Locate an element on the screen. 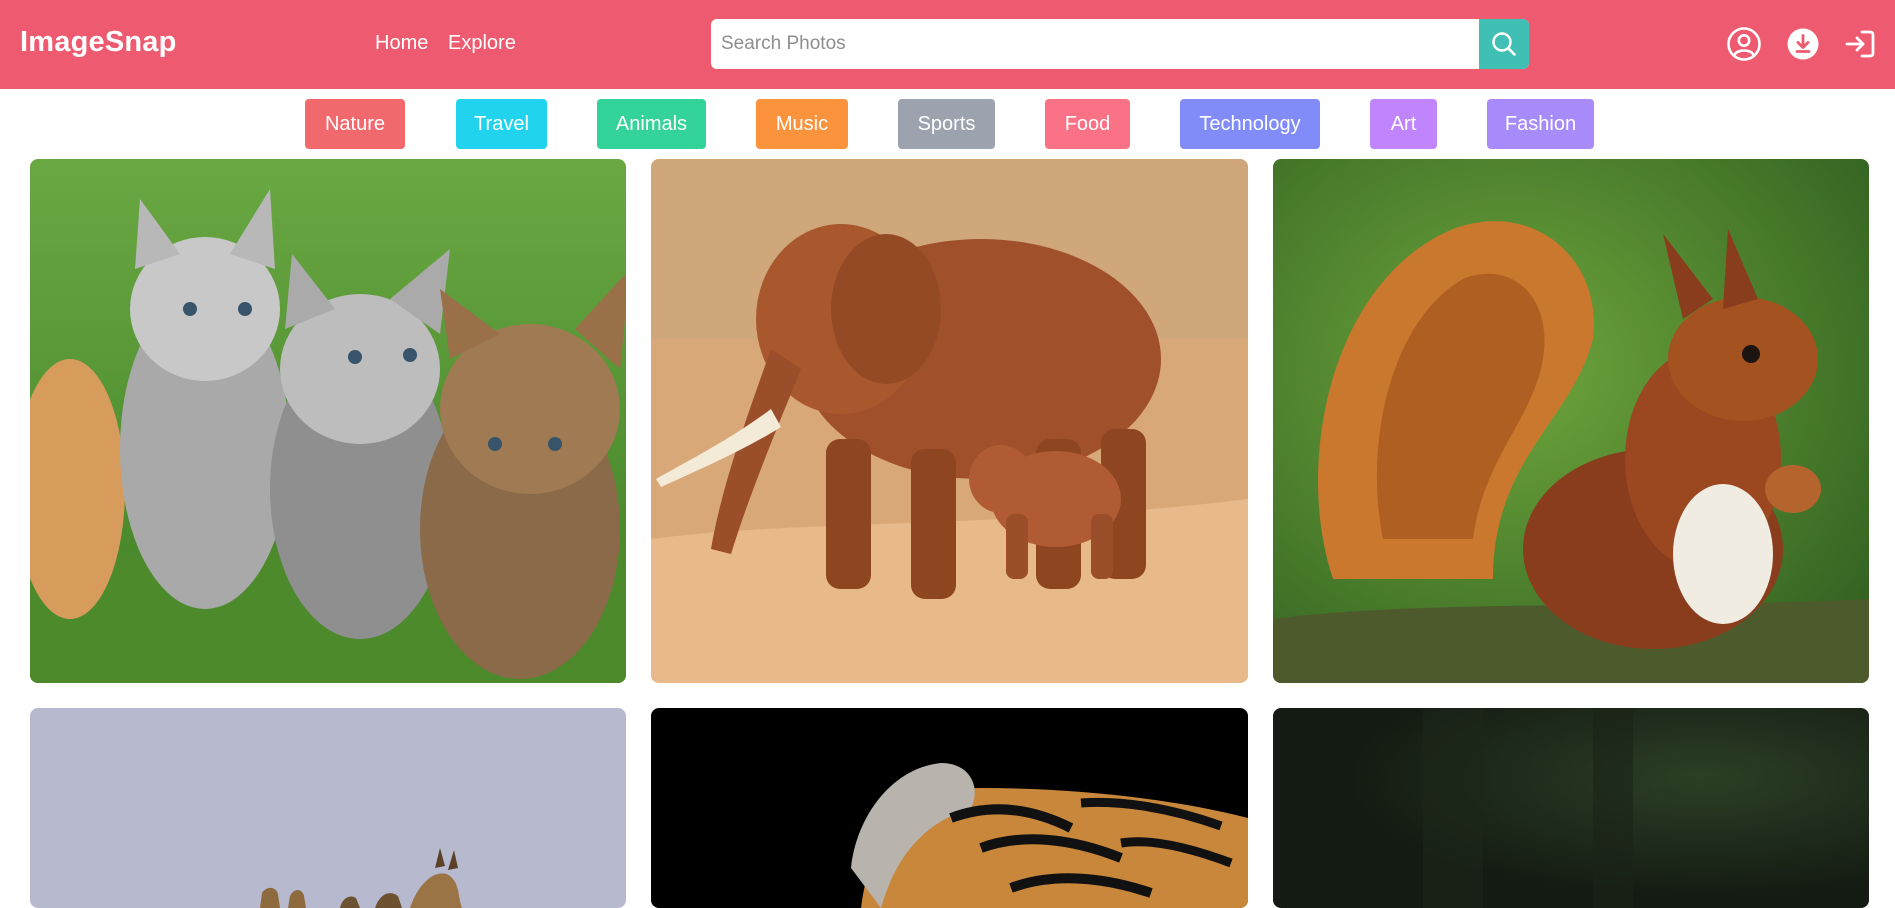 The width and height of the screenshot is (1895, 908). giraffes-photo is located at coordinates (328, 808).